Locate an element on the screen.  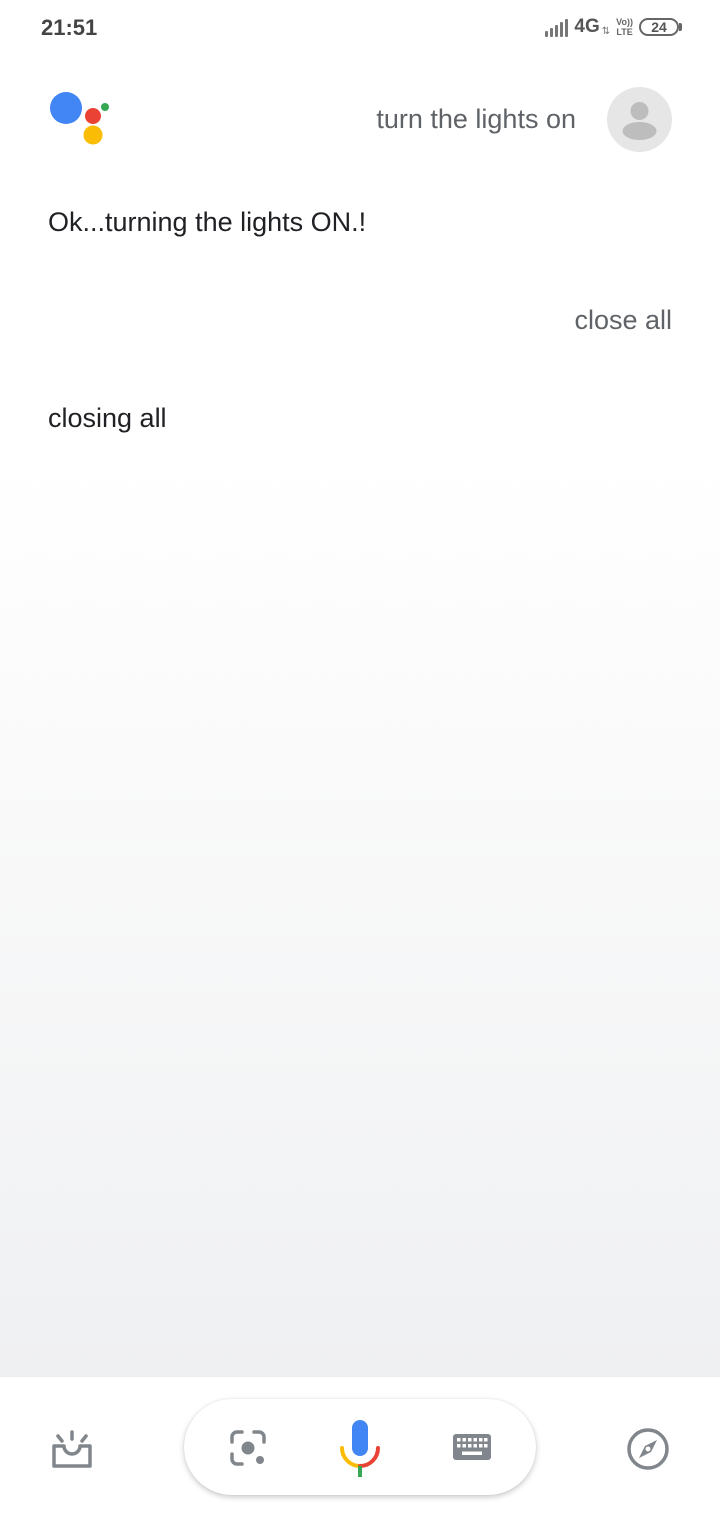
data-arrows-icon: ⇅ is located at coordinates (606, 31).